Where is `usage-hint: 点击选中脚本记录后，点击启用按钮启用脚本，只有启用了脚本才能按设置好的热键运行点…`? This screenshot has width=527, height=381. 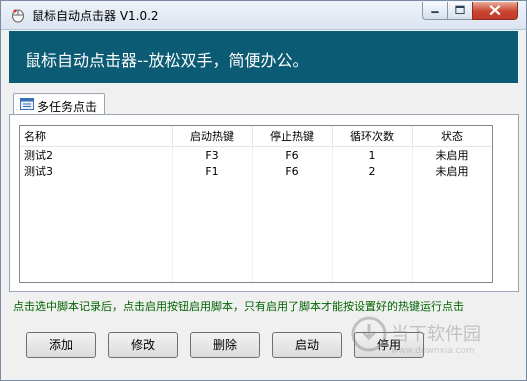
usage-hint: 点击选中脚本记录后，点击启用按钮启用脚本，只有启用了脚本才能按设置好的热键运行点… is located at coordinates (238, 306).